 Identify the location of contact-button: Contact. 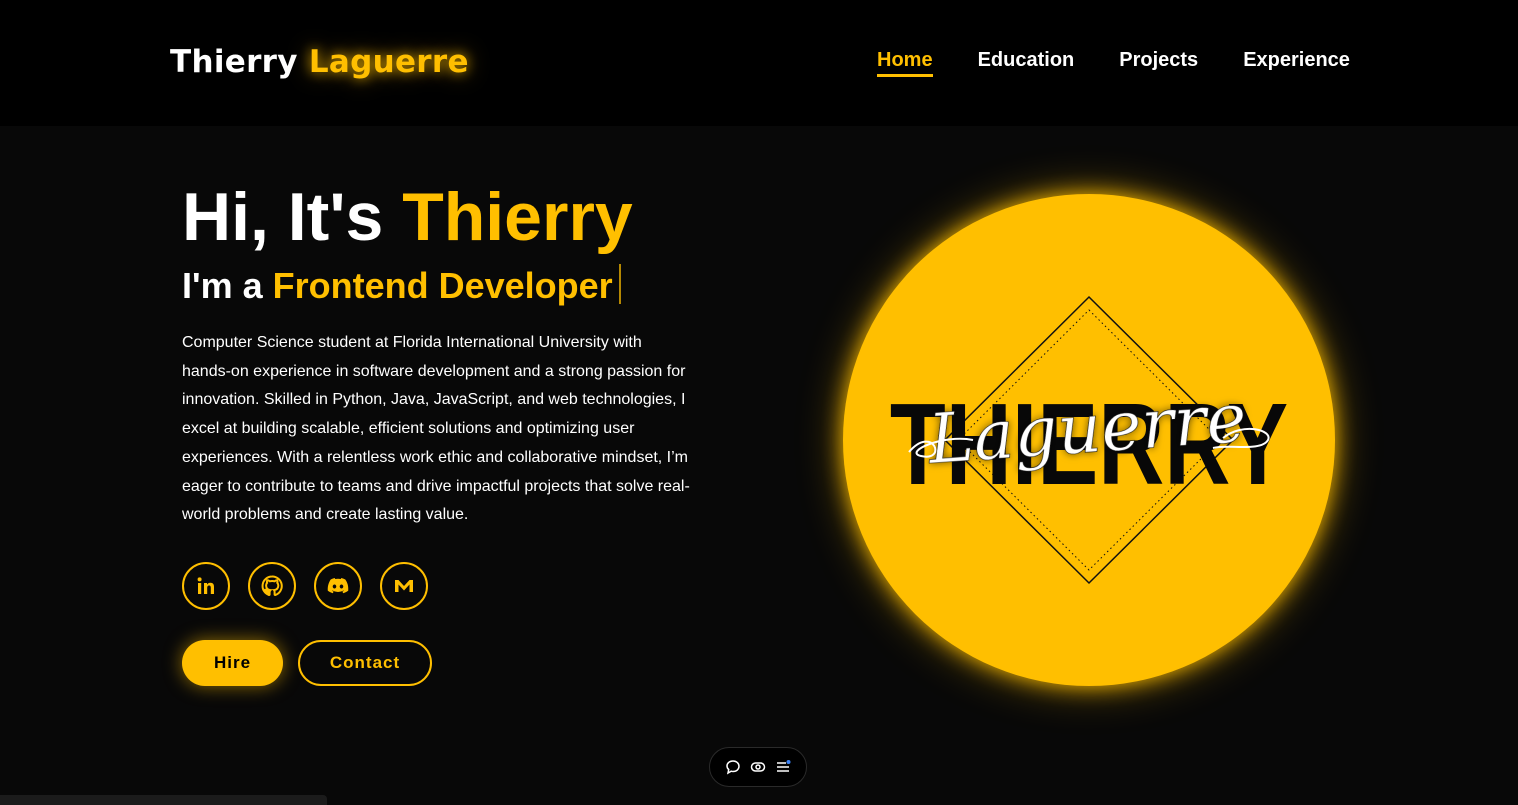
(365, 663).